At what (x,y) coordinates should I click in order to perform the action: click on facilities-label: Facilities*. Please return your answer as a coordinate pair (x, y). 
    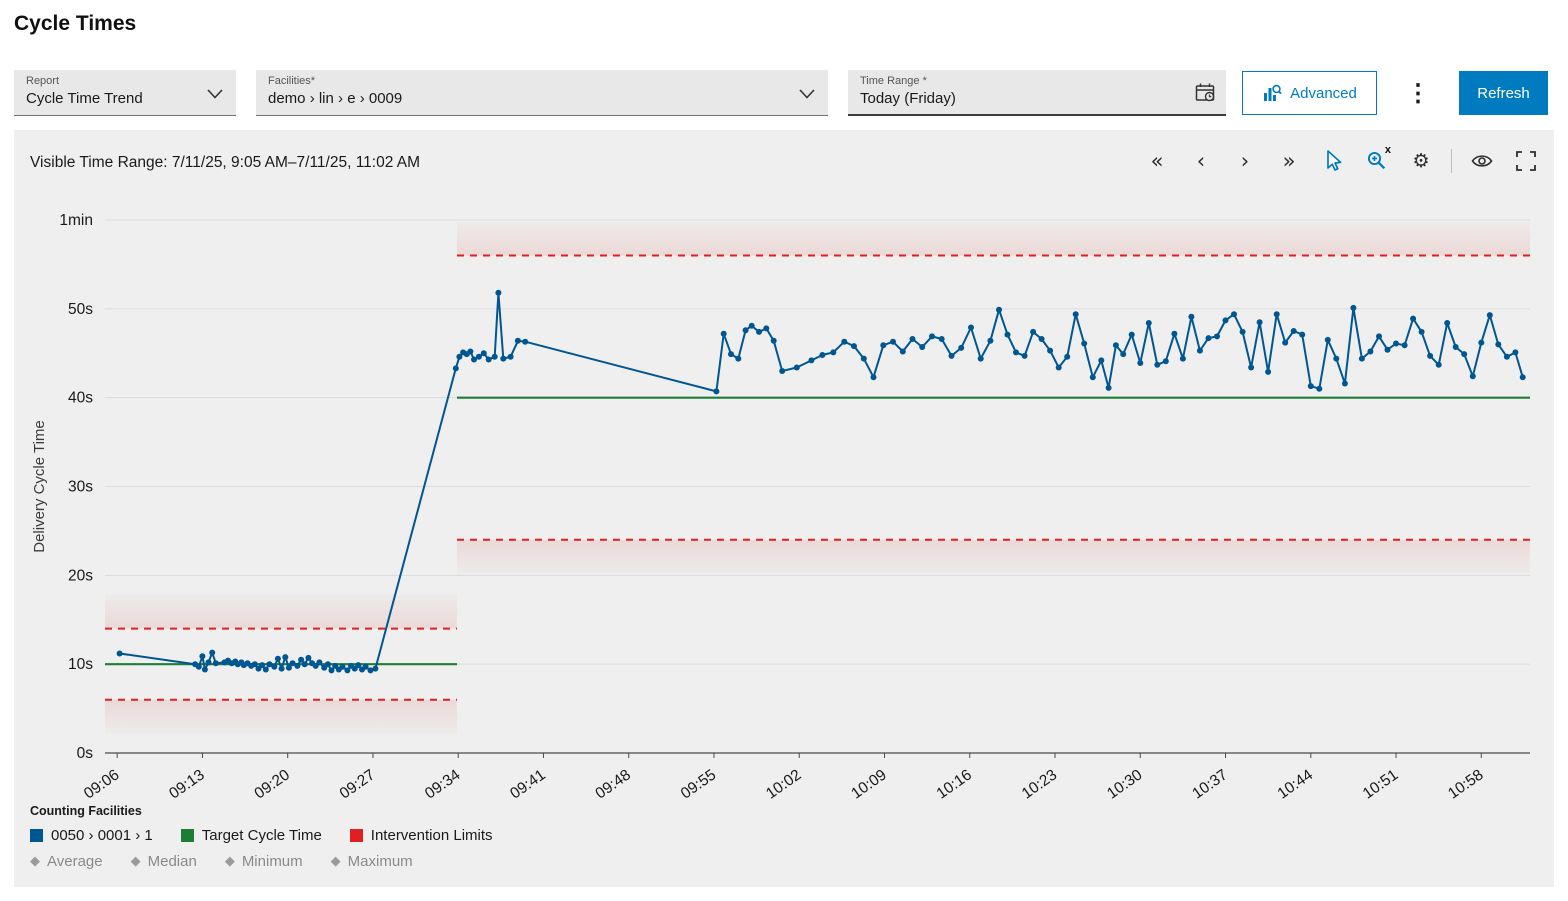
    Looking at the image, I should click on (292, 81).